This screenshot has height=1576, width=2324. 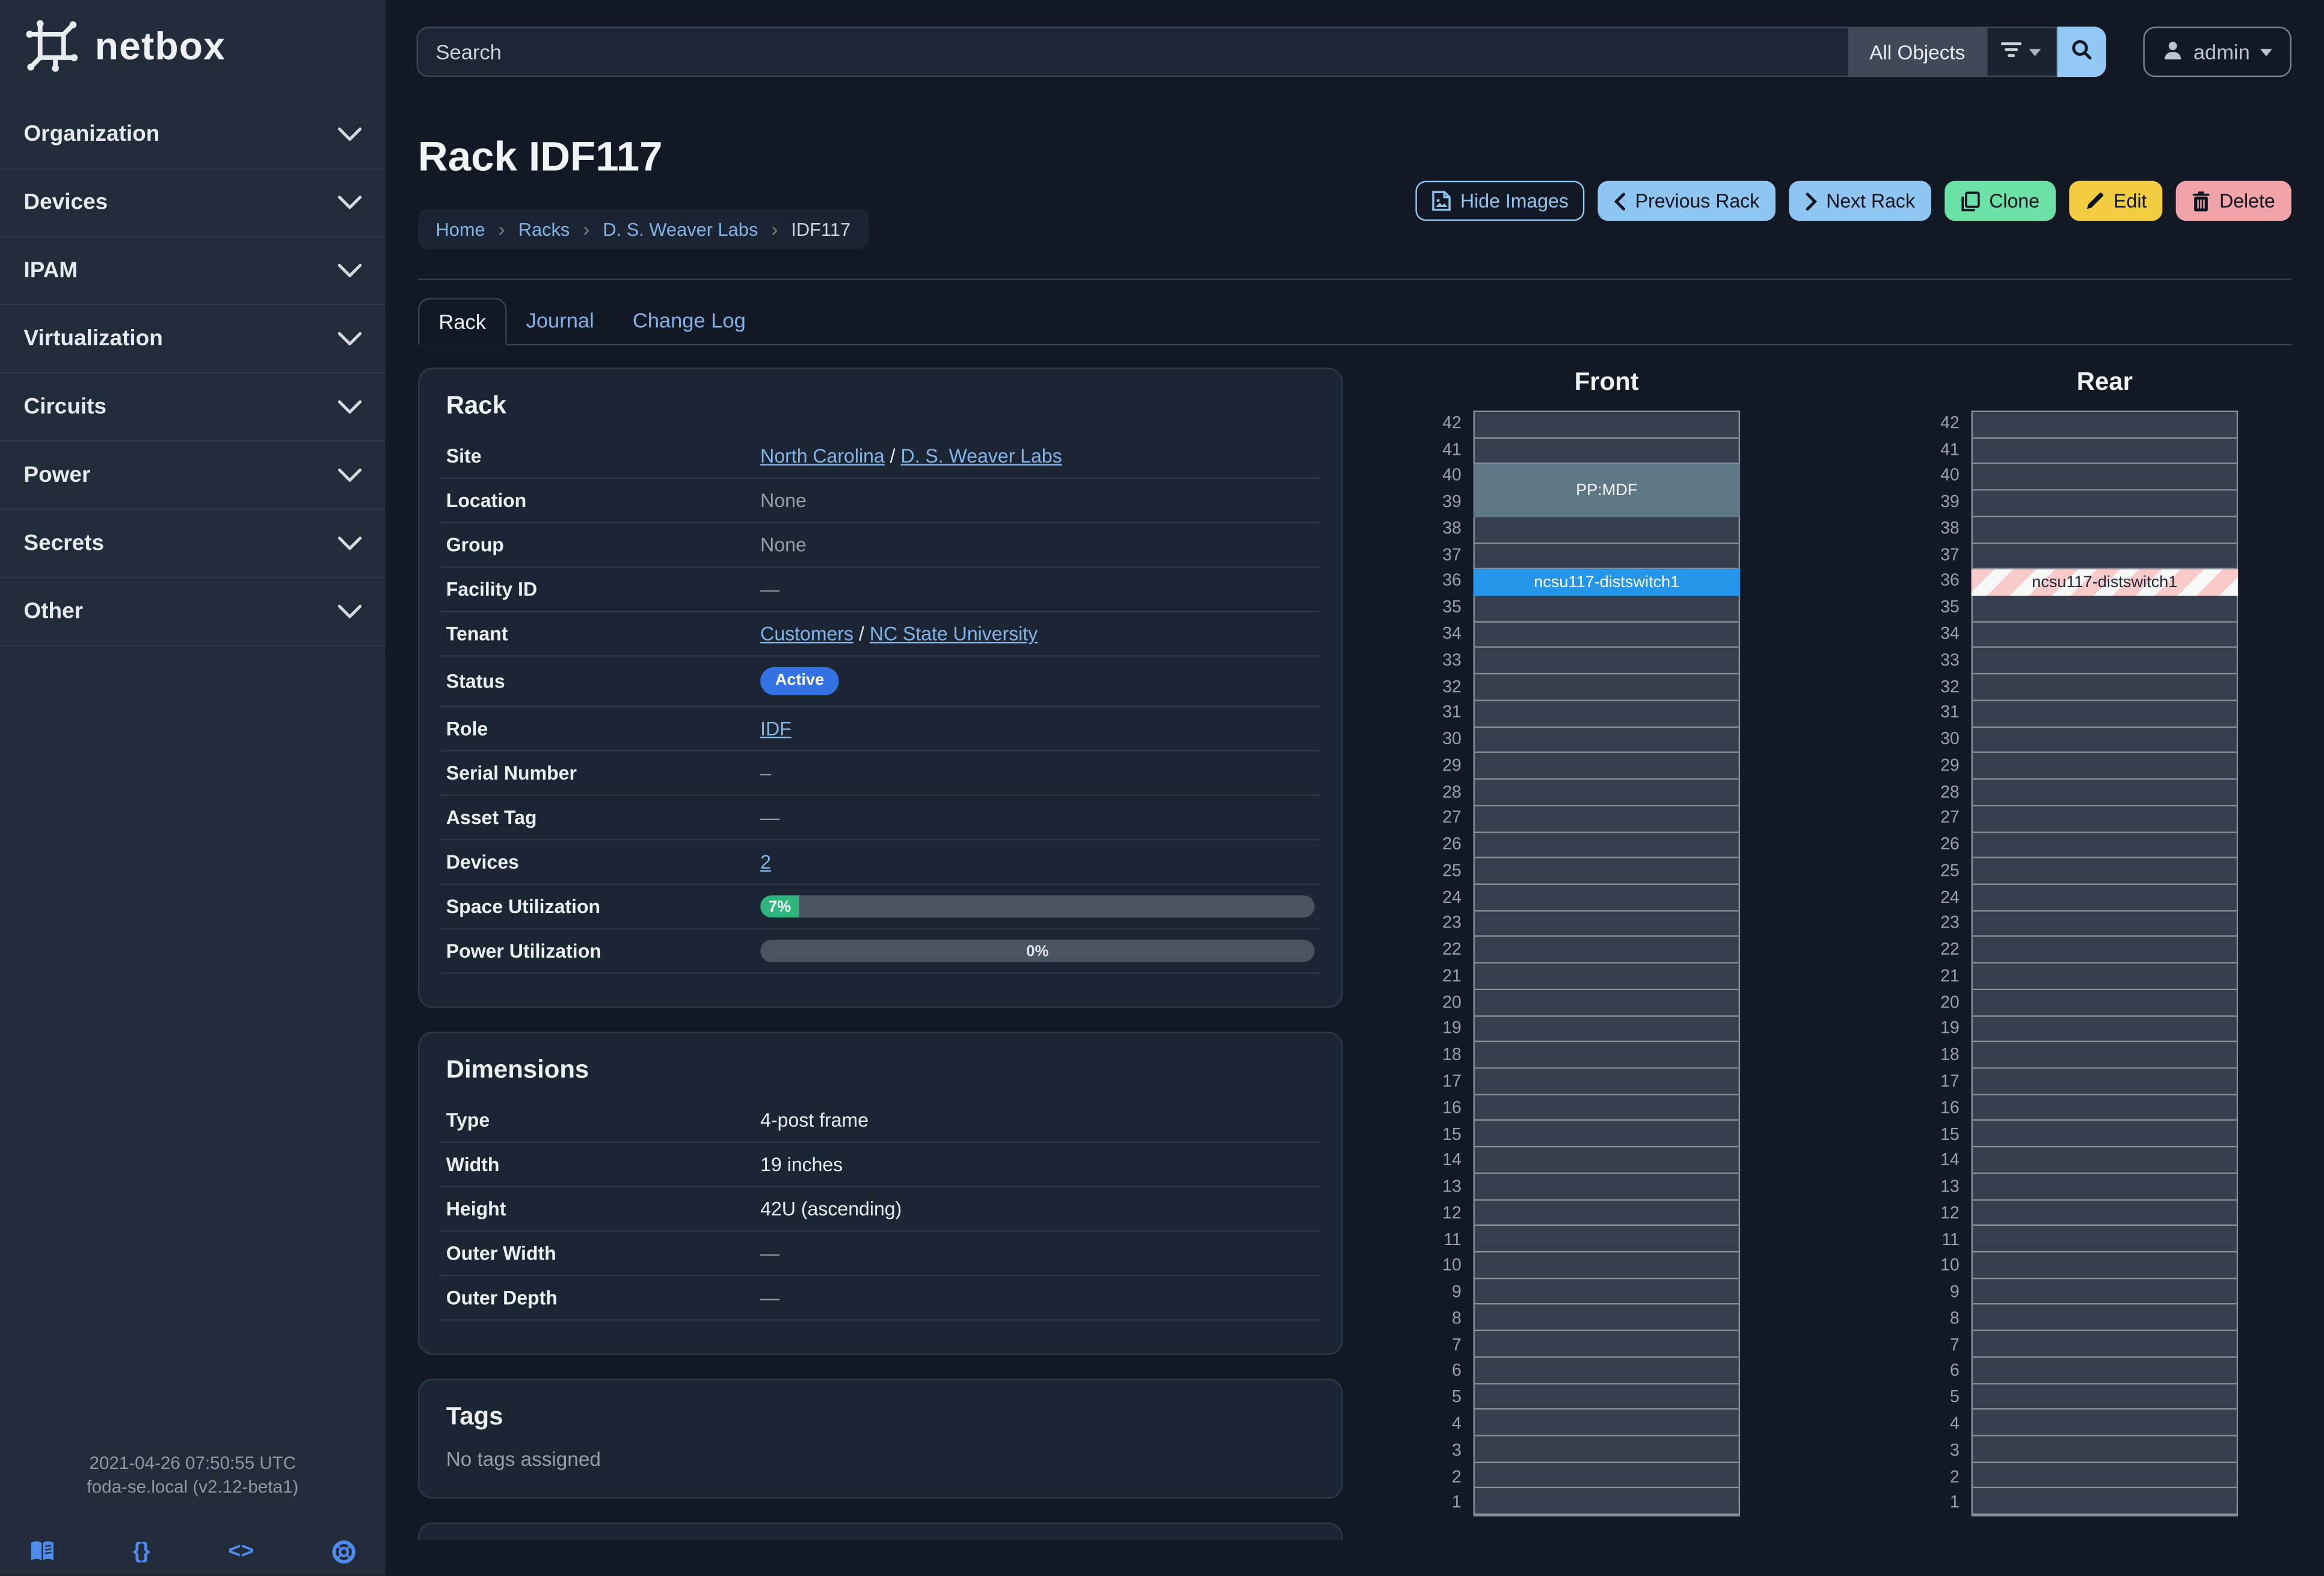 I want to click on link-north-carolina: North Carolina, so click(x=822, y=456).